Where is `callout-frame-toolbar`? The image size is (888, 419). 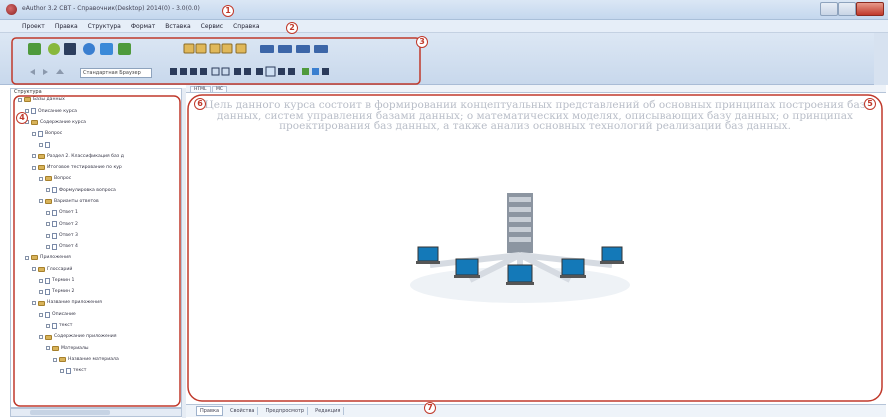 callout-frame-toolbar is located at coordinates (216, 61).